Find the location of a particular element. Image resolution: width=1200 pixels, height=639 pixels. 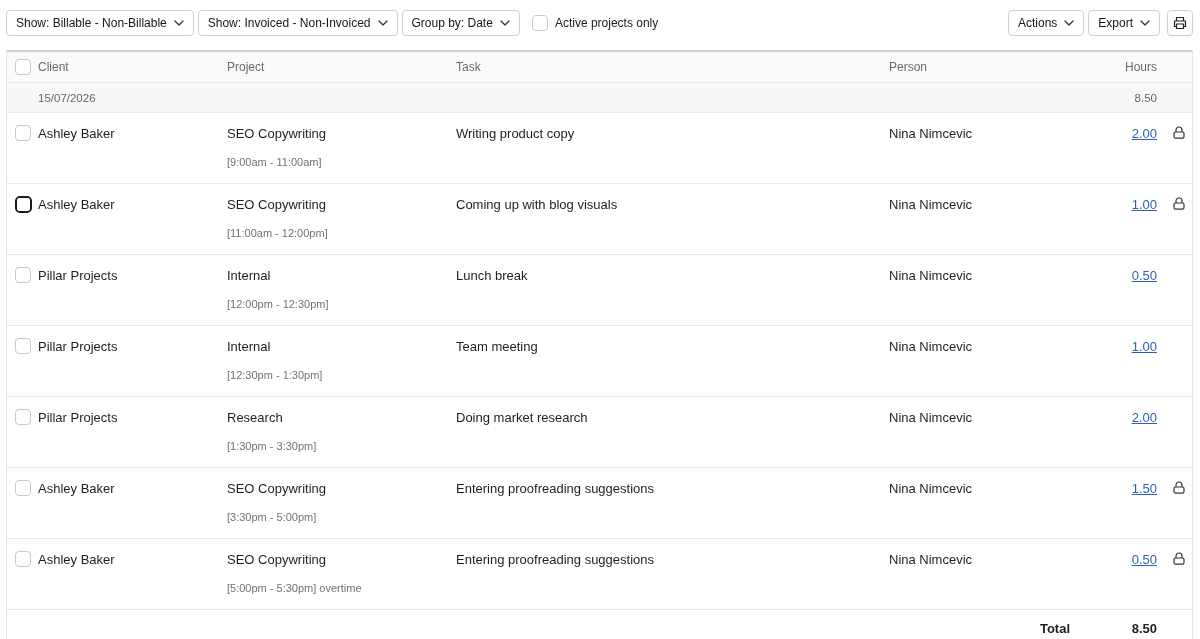

task-name: Coming up with blog visuals is located at coordinates (537, 204).